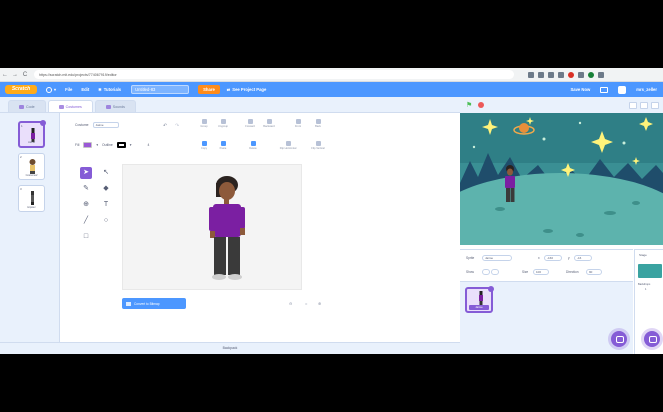  I want to click on fill-color-swatch, so click(88, 145).